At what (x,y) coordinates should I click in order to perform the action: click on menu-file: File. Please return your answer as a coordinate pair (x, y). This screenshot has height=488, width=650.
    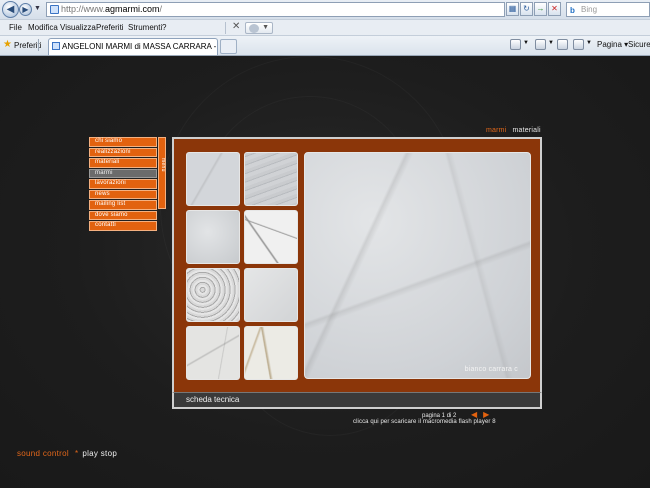
    Looking at the image, I should click on (15, 27).